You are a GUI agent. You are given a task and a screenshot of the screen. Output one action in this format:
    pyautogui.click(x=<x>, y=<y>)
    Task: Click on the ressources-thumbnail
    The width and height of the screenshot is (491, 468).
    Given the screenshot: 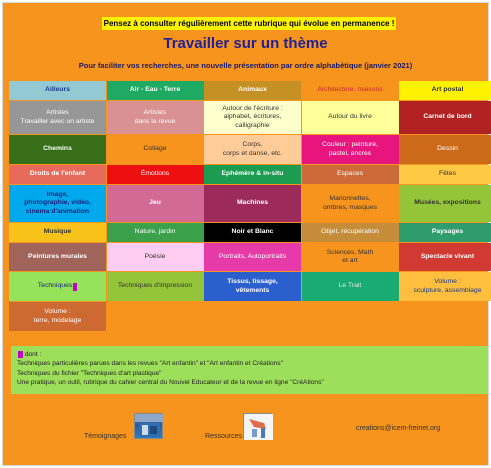 What is the action you would take?
    pyautogui.click(x=258, y=426)
    